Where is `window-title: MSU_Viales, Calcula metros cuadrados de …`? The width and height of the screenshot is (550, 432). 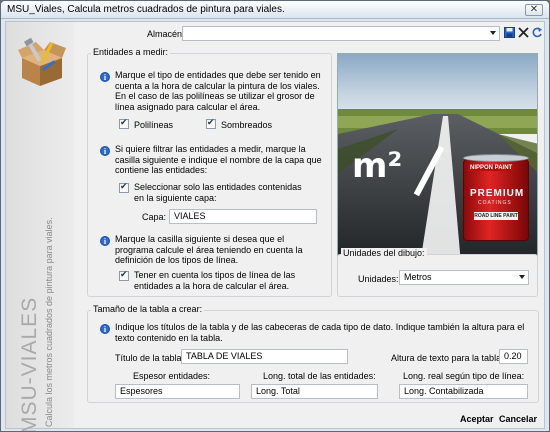 window-title: MSU_Viales, Calcula metros cuadrados de … is located at coordinates (146, 9).